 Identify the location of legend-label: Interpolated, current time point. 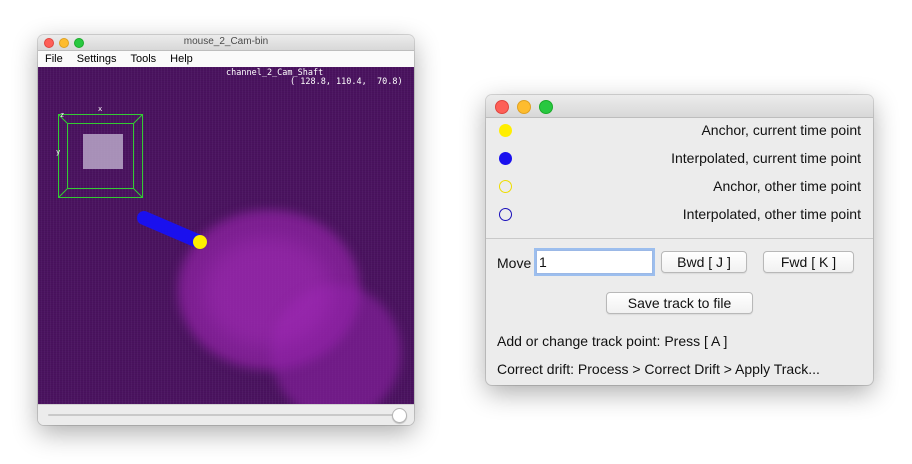
(766, 158).